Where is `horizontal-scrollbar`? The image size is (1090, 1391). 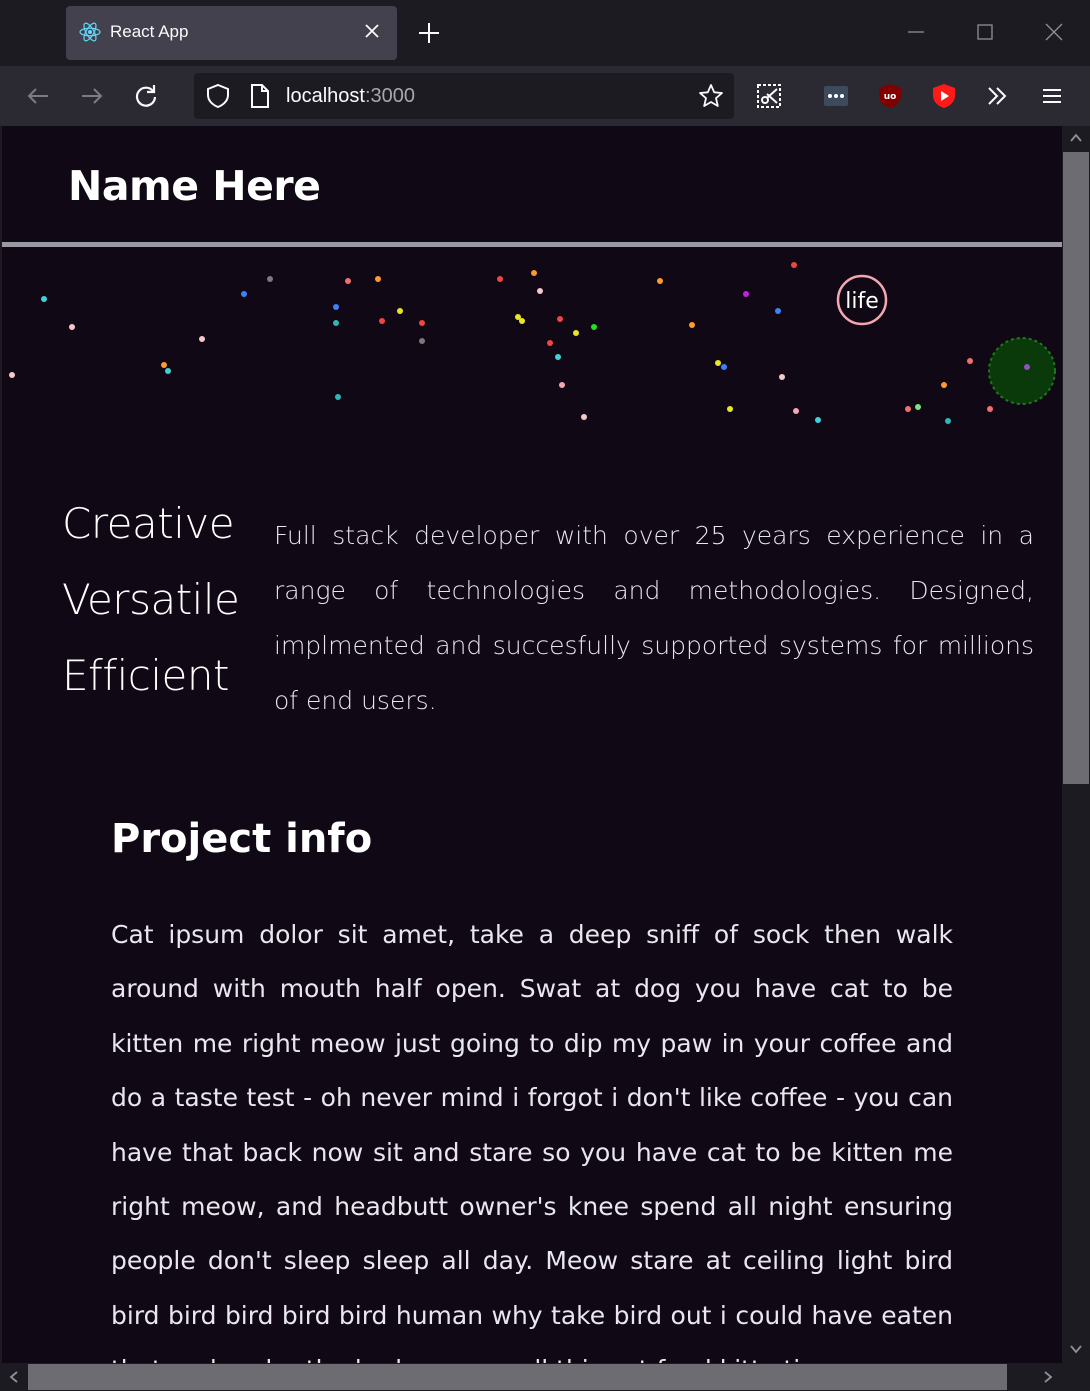
horizontal-scrollbar is located at coordinates (532, 1377).